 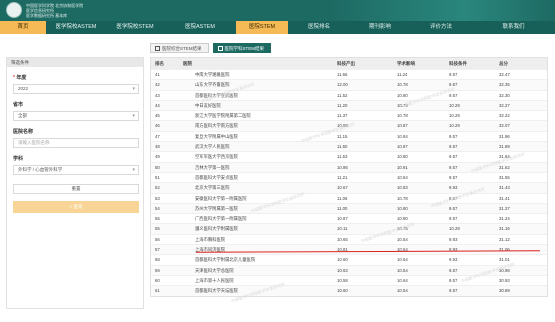 I want to click on table-cell: 11.50, so click(x=342, y=147).